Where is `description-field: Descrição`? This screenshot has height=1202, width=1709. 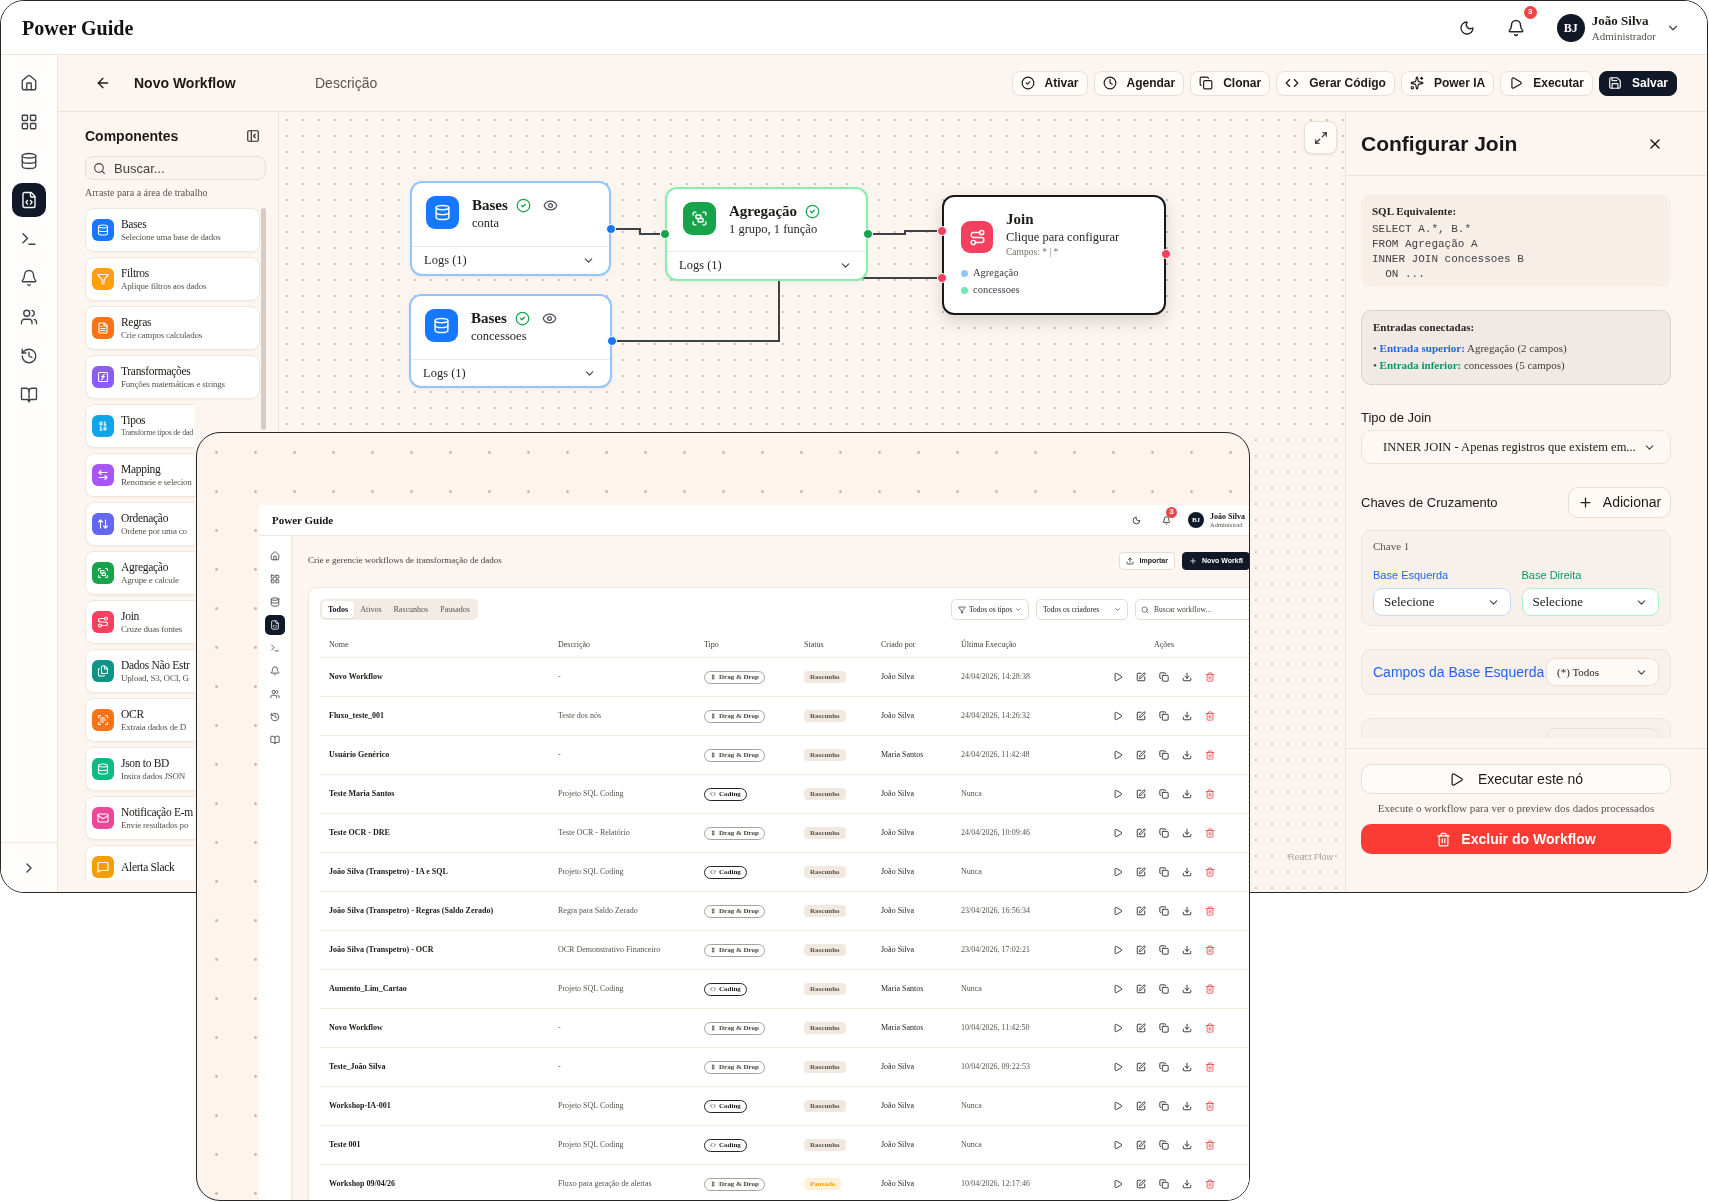
description-field: Descrição is located at coordinates (465, 83).